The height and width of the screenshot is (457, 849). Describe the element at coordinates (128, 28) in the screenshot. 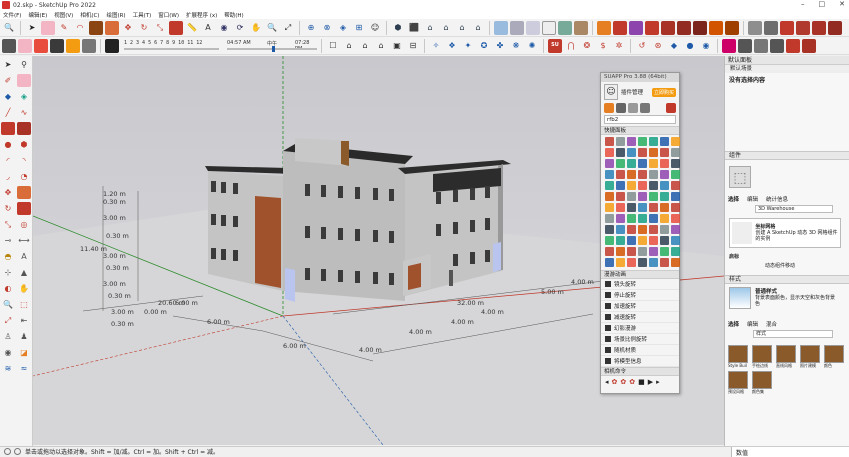

I see `move-icon: ✥` at that location.